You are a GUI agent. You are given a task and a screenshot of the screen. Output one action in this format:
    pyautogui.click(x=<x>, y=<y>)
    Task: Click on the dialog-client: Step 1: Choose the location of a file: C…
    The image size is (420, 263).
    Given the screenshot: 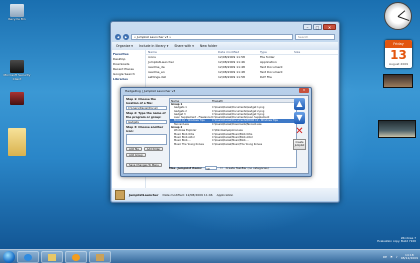 What is the action you would take?
    pyautogui.click(x=216, y=134)
    